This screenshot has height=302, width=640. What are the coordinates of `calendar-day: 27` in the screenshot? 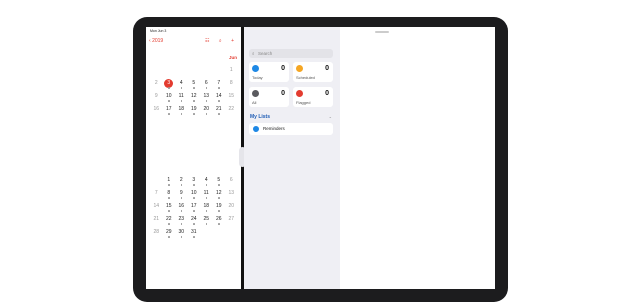 It's located at (231, 222).